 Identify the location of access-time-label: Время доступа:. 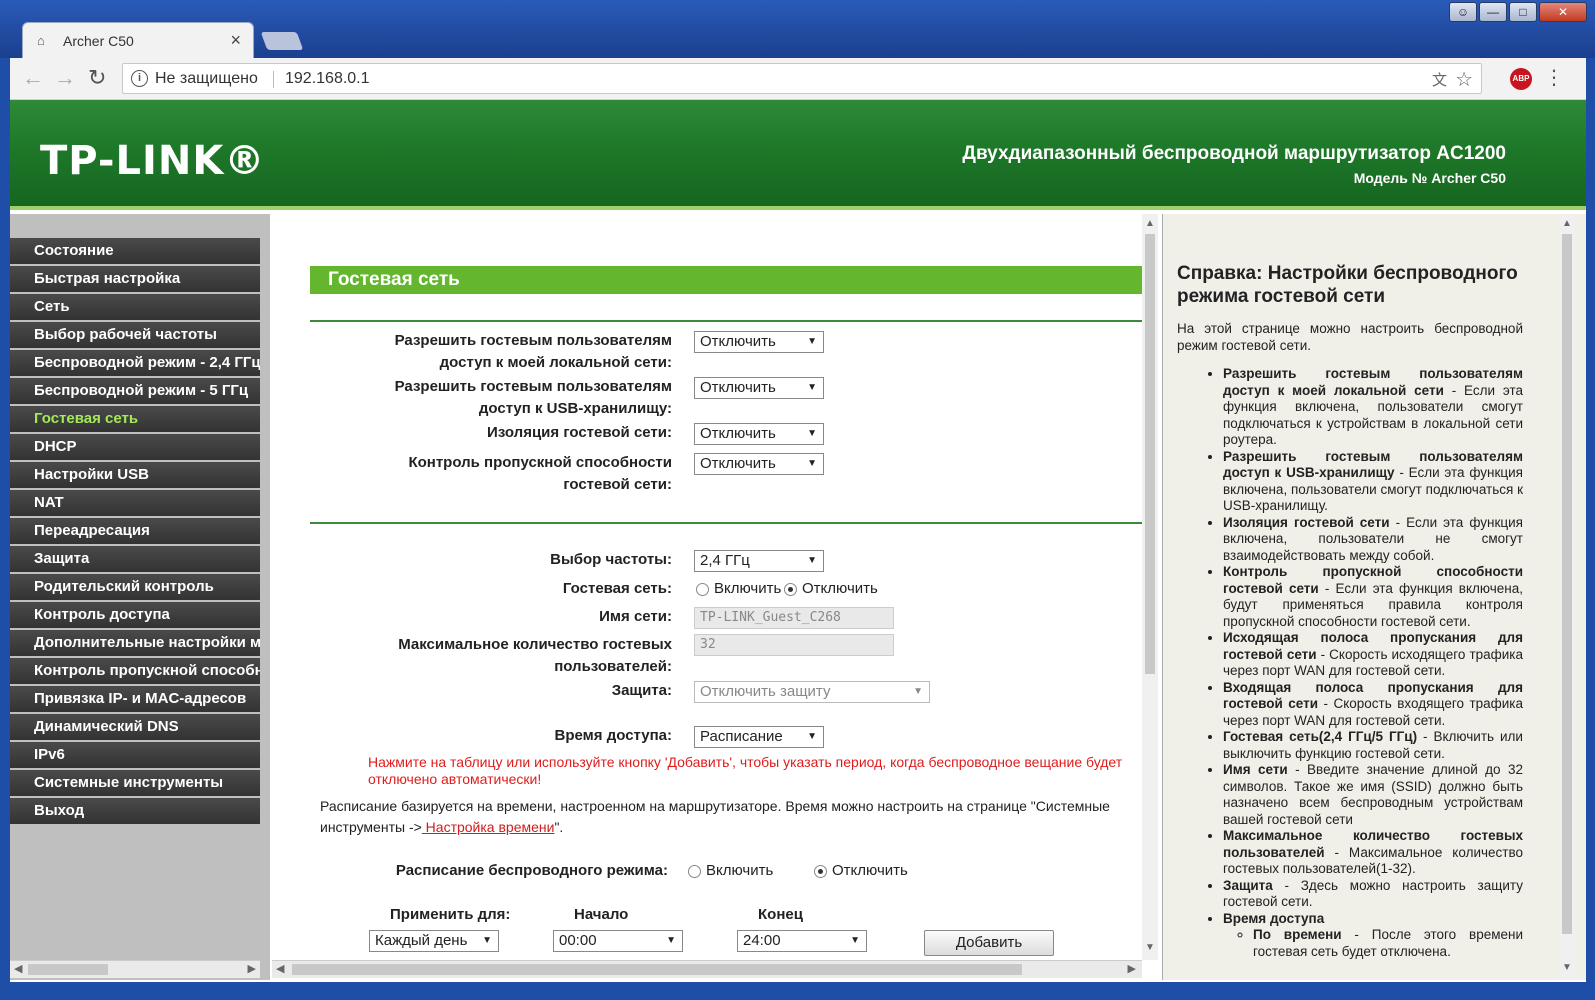
(613, 735).